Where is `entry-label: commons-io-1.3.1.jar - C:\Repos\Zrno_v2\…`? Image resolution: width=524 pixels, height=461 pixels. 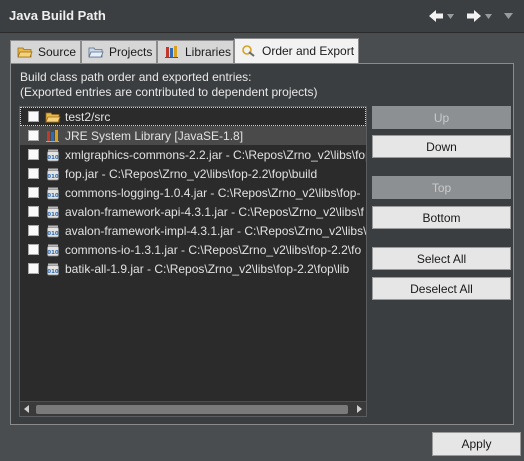
entry-label: commons-io-1.3.1.jar - C:\Repos\Zrno_v2\… is located at coordinates (213, 249).